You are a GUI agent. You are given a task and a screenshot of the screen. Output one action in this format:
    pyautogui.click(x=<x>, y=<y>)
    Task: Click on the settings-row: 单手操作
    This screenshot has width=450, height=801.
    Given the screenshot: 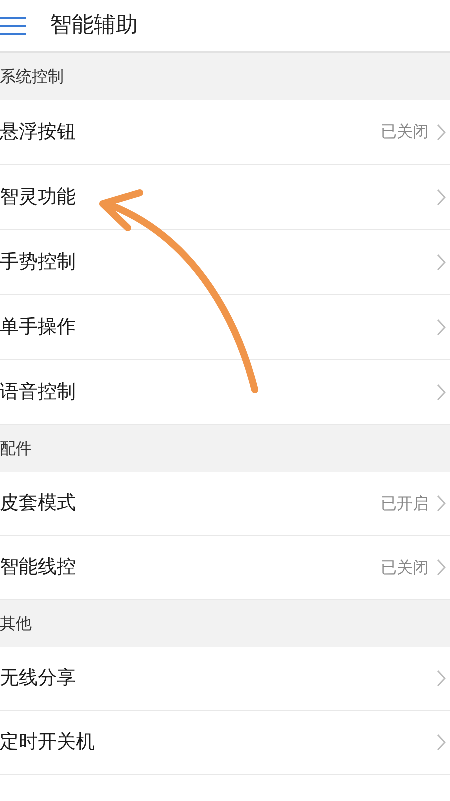 What is the action you would take?
    pyautogui.click(x=225, y=327)
    